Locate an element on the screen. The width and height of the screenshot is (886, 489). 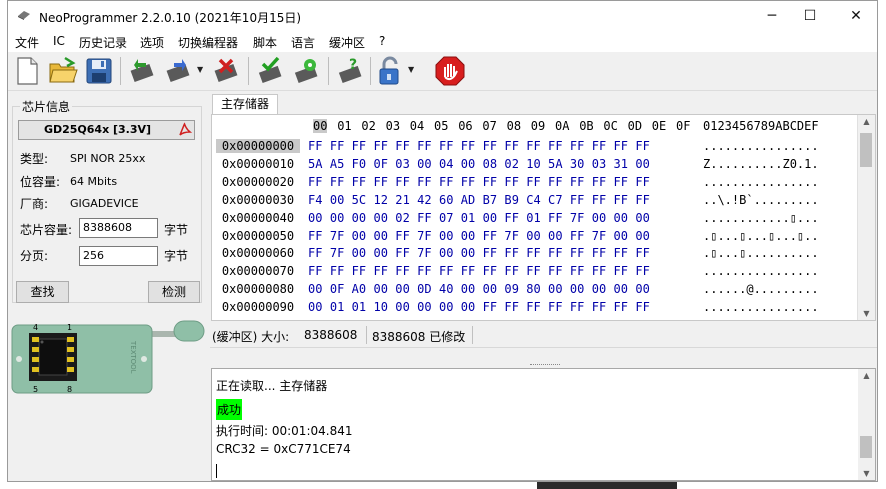
hex-row-ascii: Z..........Z0.1. is located at coordinates (761, 164).